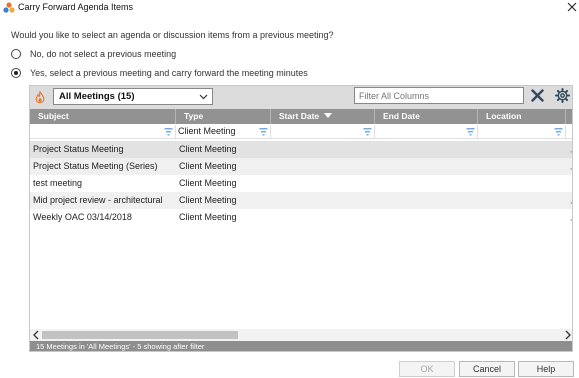  I want to click on column-header-type-label: Type, so click(194, 116).